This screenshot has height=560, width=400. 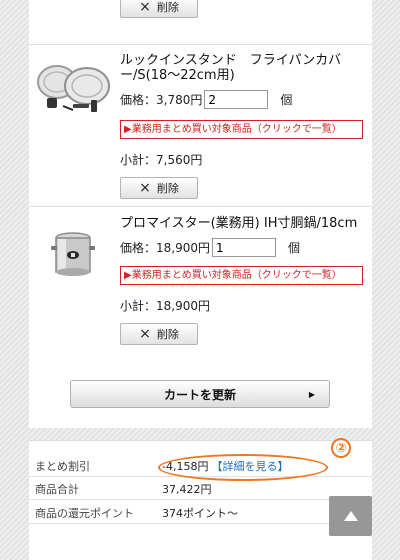 I want to click on item-subtotal: 小計：18,900円, so click(x=165, y=306).